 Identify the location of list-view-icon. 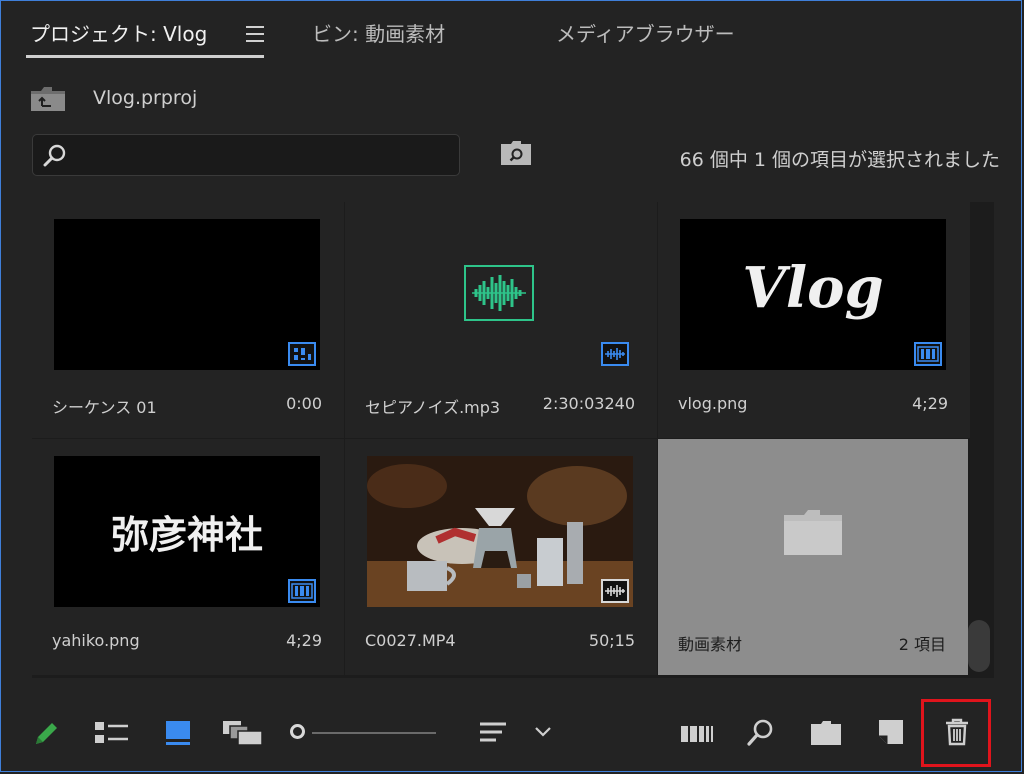
(112, 733).